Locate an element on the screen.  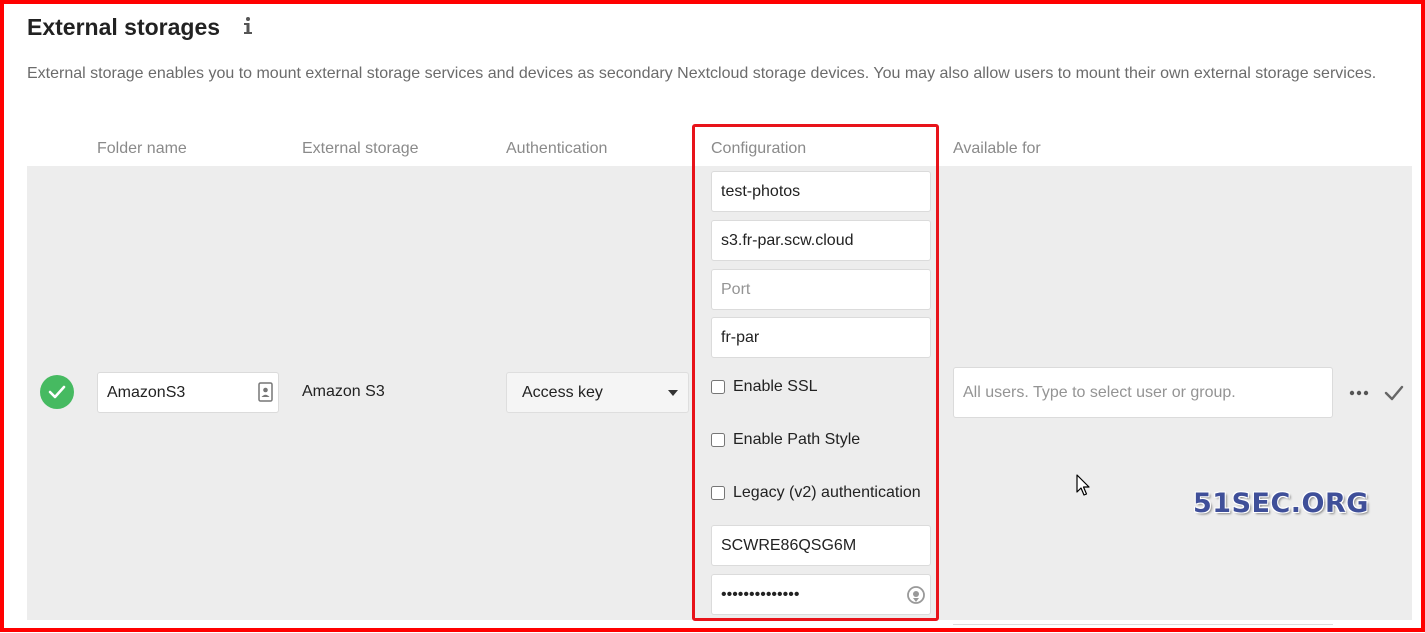
configuration-highlight-box is located at coordinates (815, 372).